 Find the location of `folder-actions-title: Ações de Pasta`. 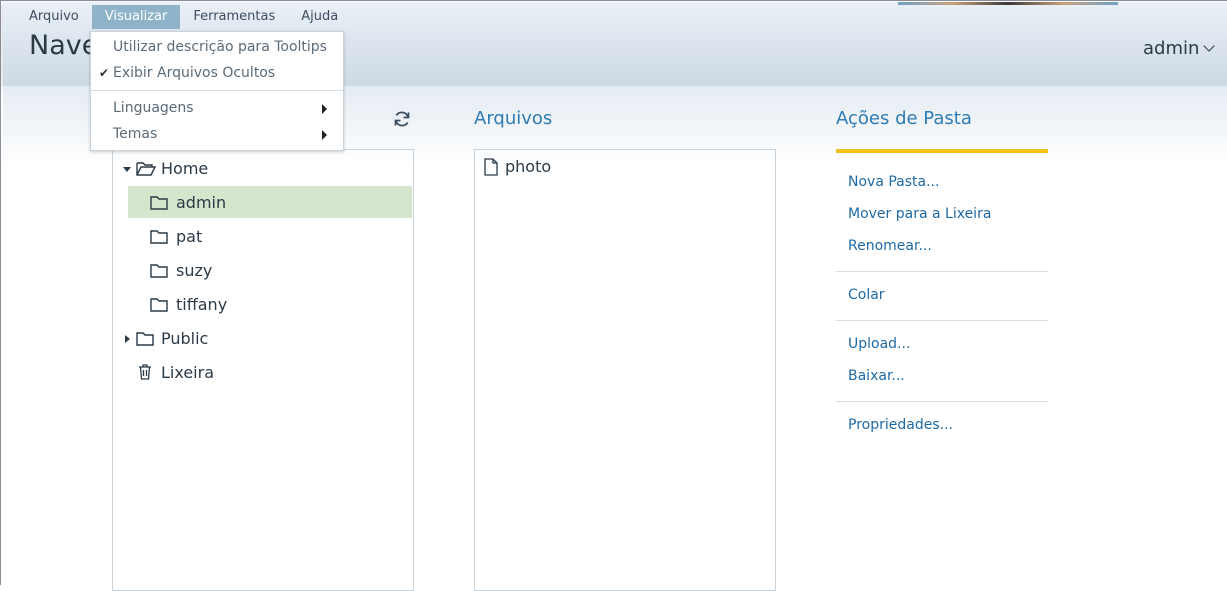

folder-actions-title: Ações de Pasta is located at coordinates (904, 118).